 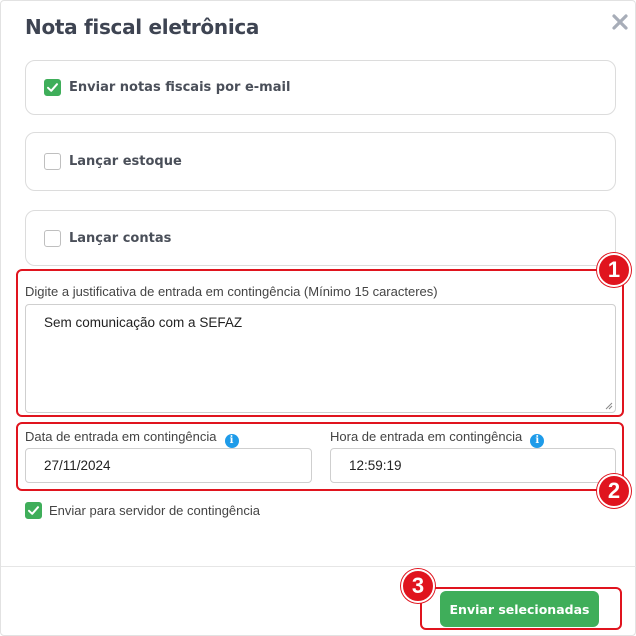 I want to click on contingency-server-option: Enviar para servidor de contingência, so click(x=142, y=510).